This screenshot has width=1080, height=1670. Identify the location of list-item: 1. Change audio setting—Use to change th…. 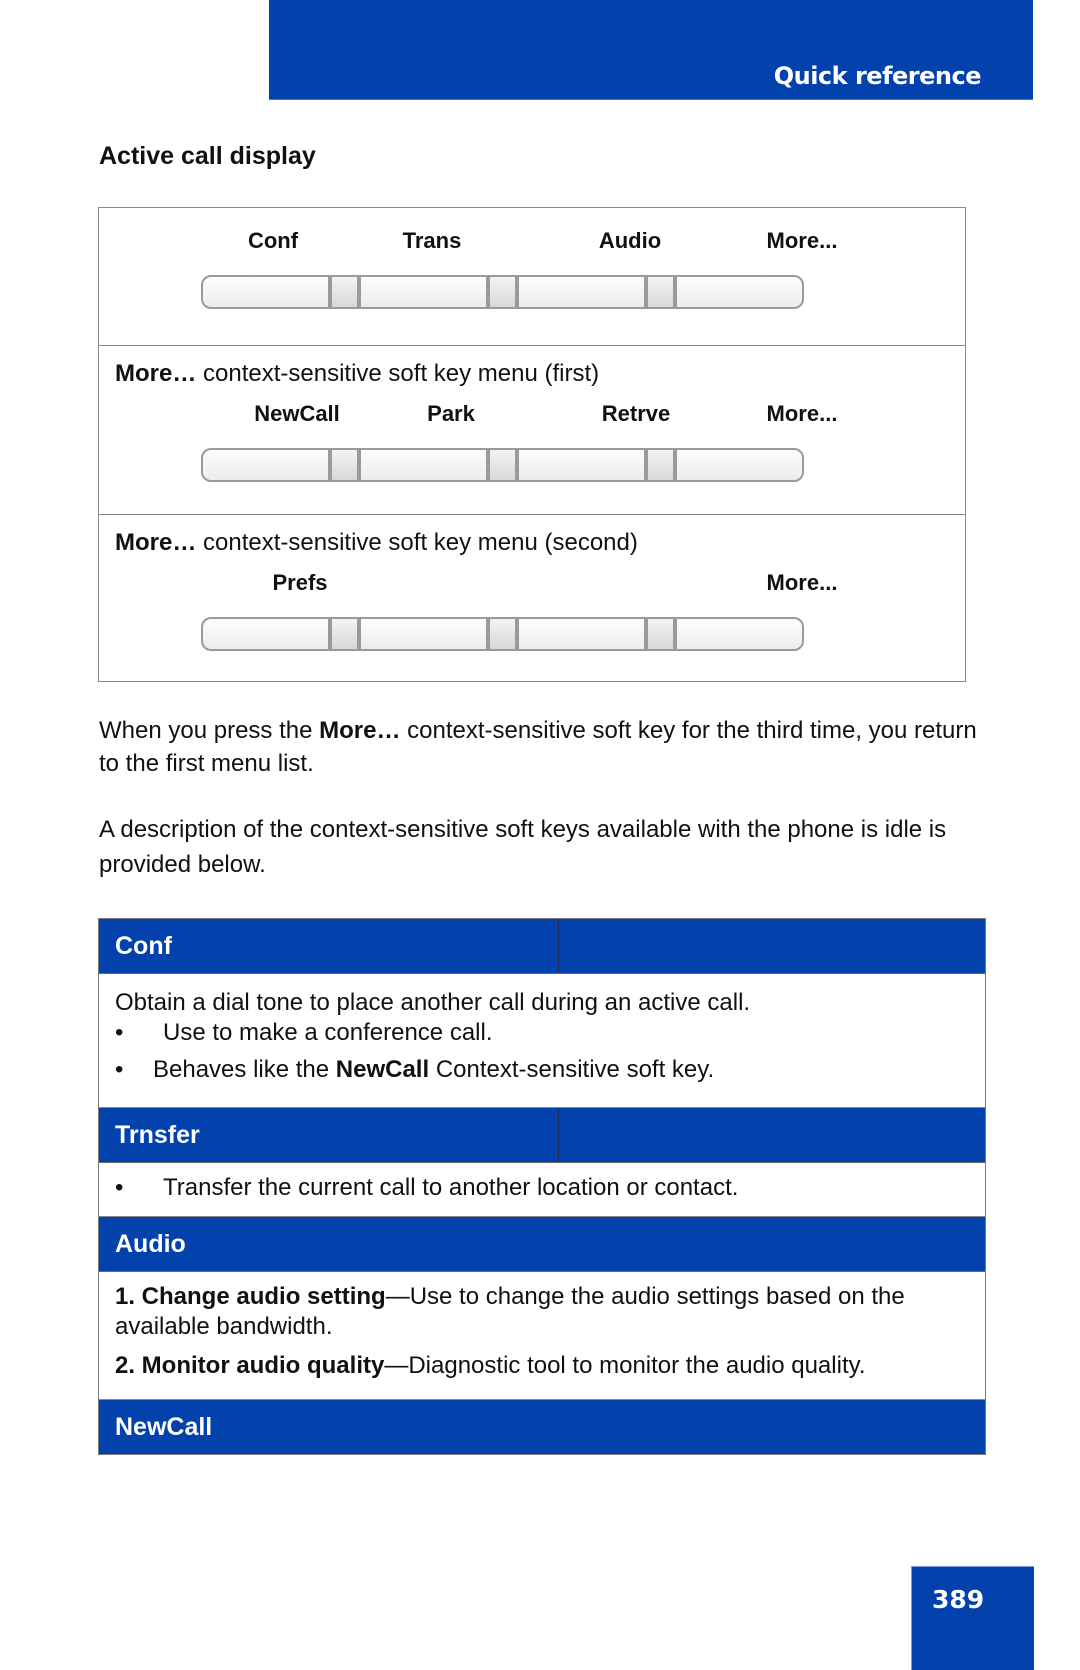
(542, 1312).